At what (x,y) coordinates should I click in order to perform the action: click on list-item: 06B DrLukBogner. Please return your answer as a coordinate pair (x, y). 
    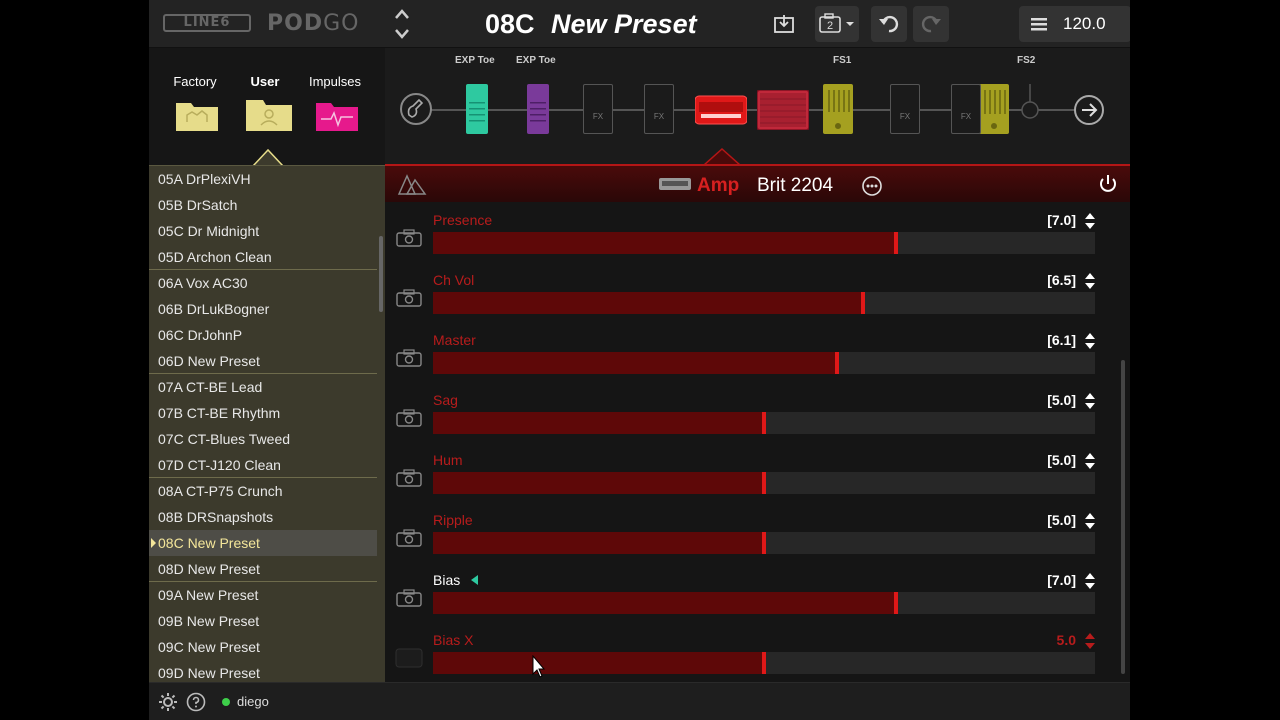
    Looking at the image, I should click on (263, 309).